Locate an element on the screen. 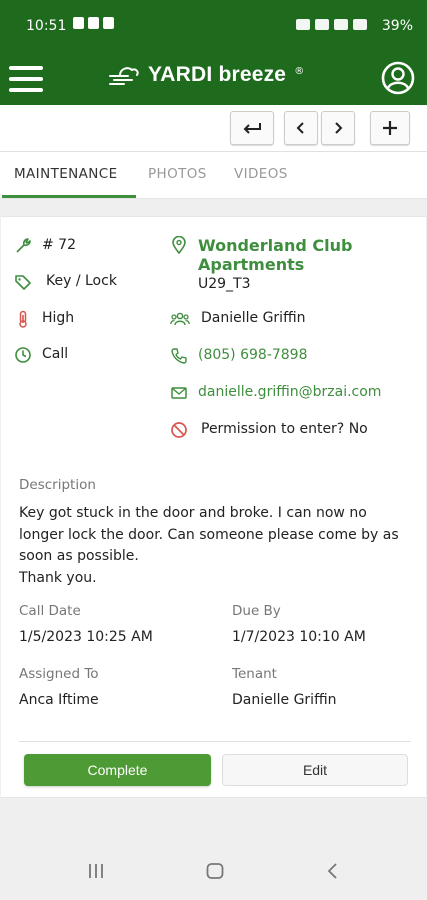  active-tab-indicator is located at coordinates (69, 196).